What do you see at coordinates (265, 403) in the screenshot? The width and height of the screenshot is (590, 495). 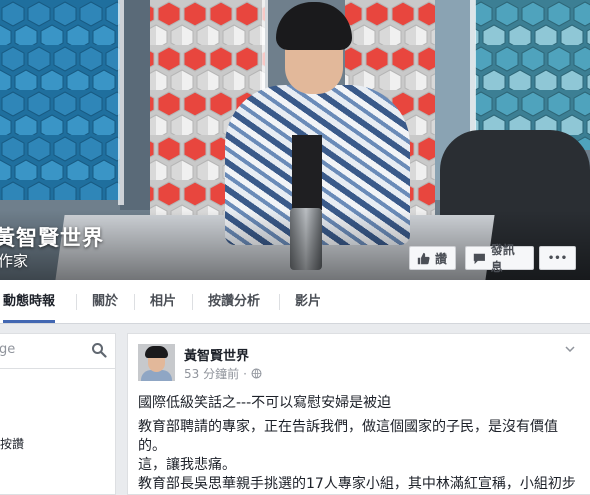 I see `post-text-line: 國際低級笑話之---不可以寫慰安婦是被迫` at bounding box center [265, 403].